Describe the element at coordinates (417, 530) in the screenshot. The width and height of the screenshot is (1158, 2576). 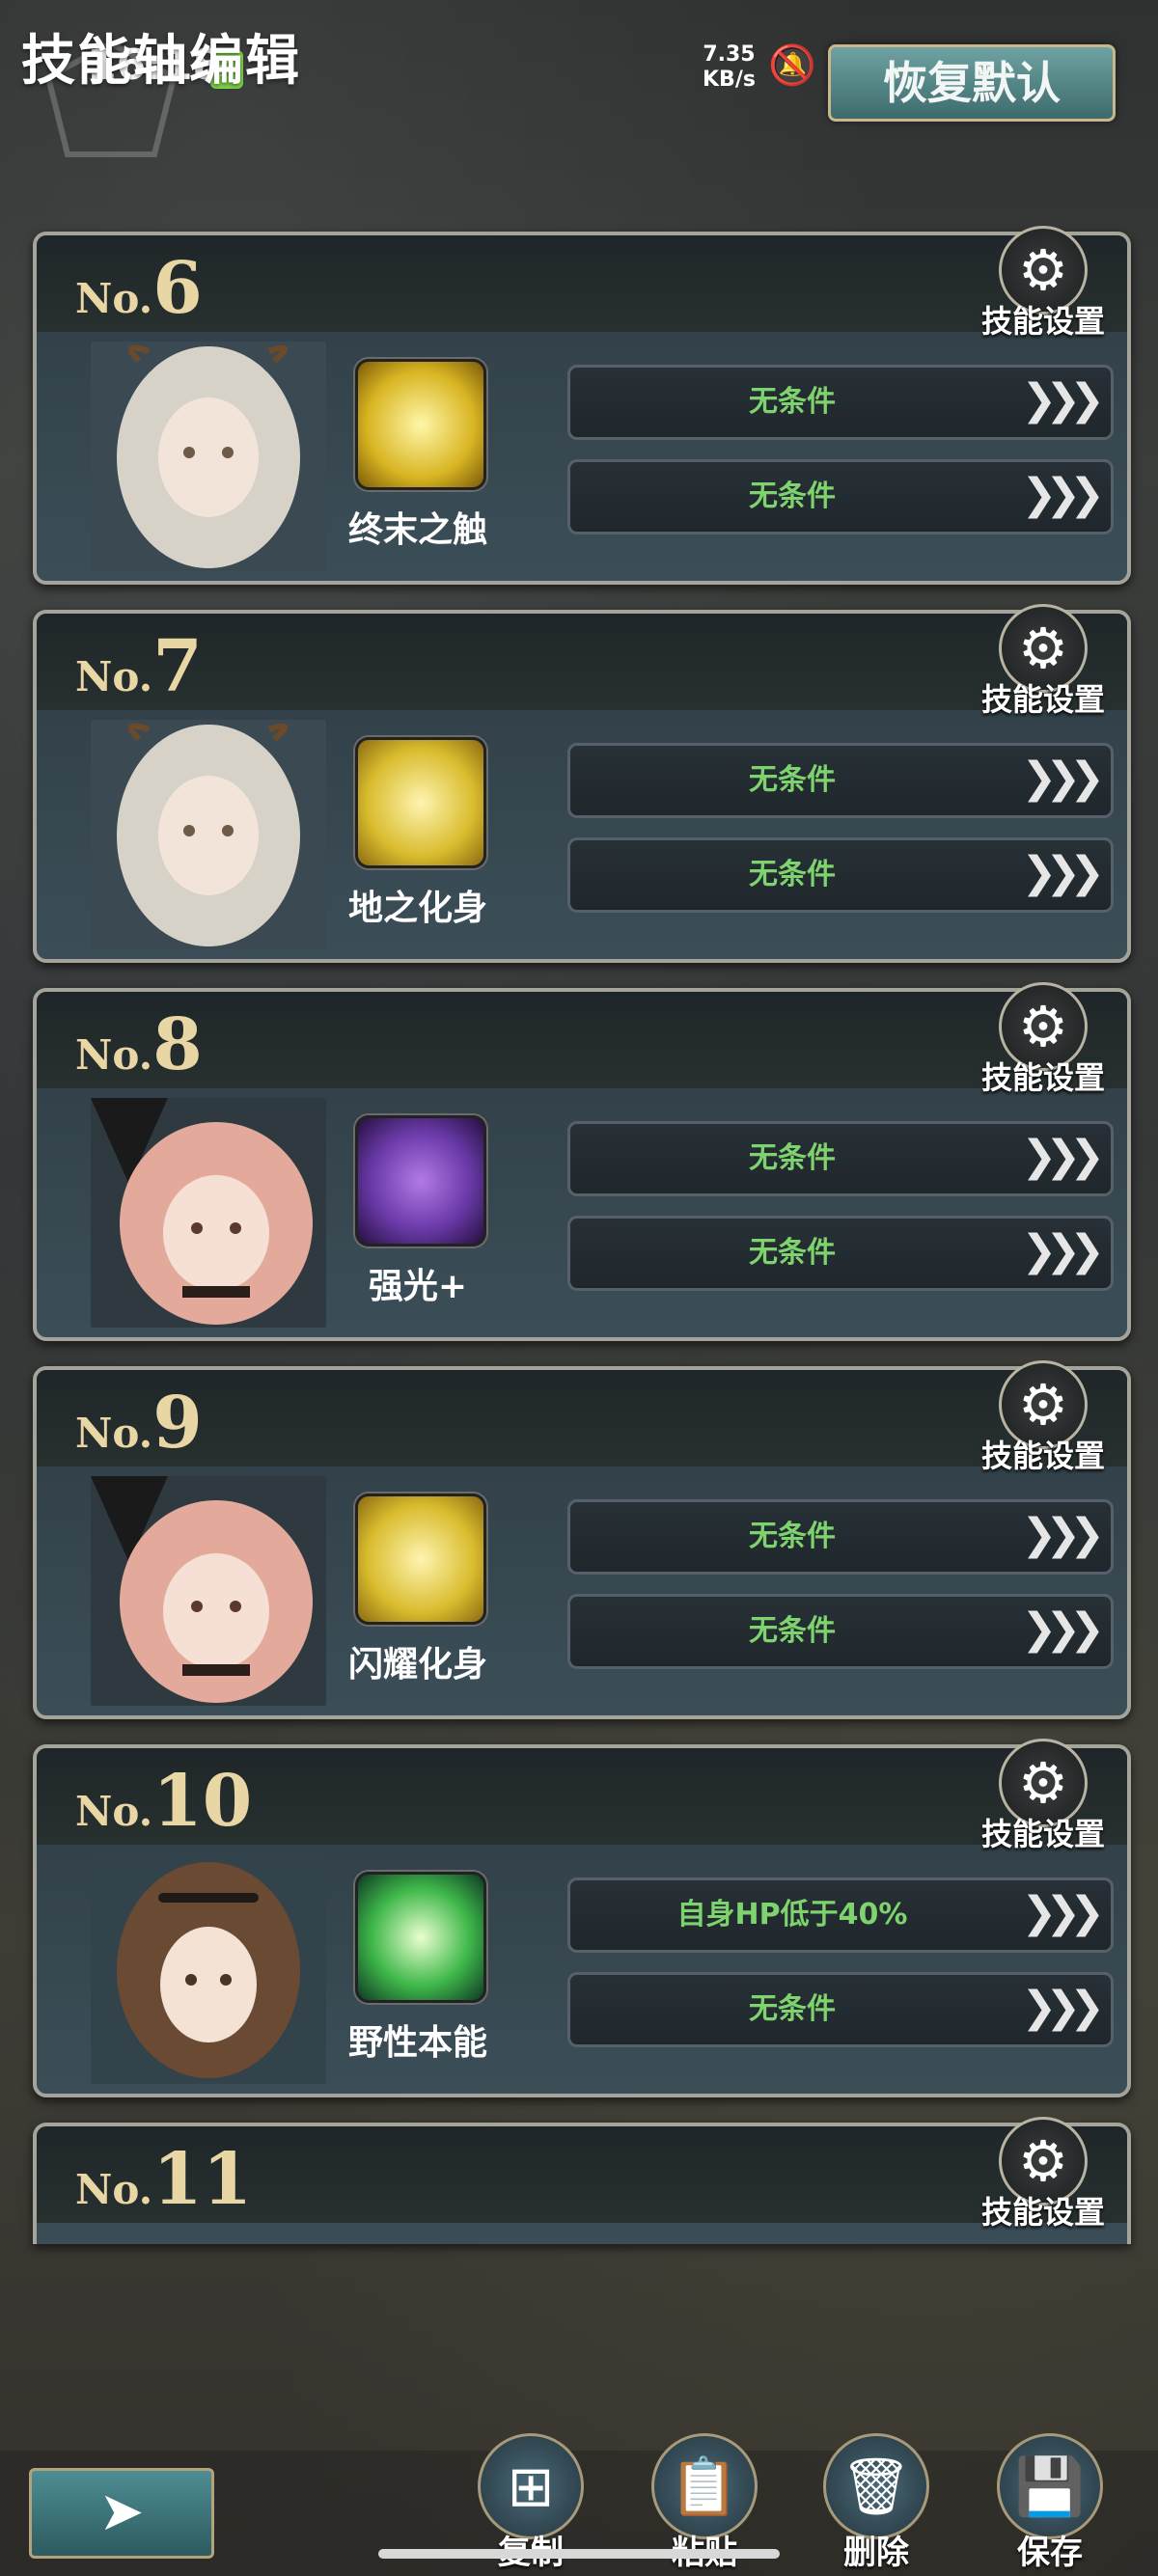
I see `skill-name: 终末之触` at that location.